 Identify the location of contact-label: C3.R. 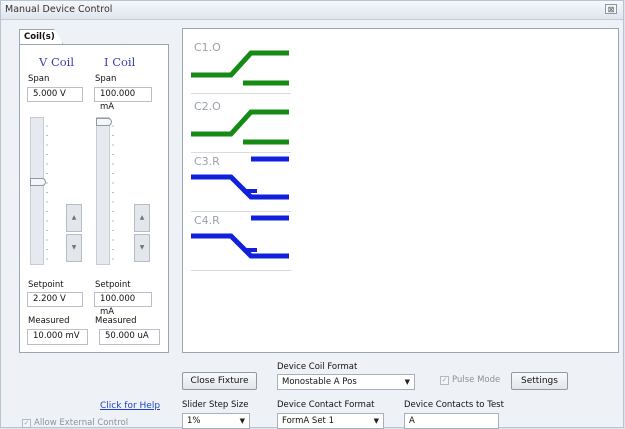
(207, 161).